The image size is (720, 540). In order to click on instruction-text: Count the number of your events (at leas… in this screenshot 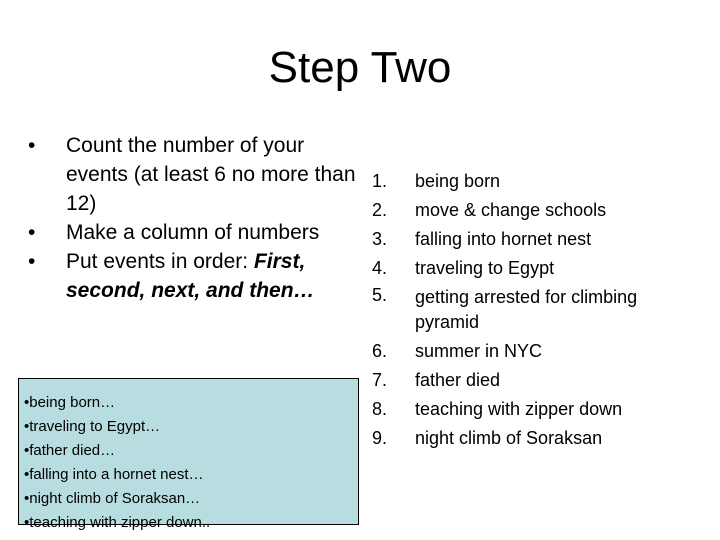, I will do `click(211, 174)`.